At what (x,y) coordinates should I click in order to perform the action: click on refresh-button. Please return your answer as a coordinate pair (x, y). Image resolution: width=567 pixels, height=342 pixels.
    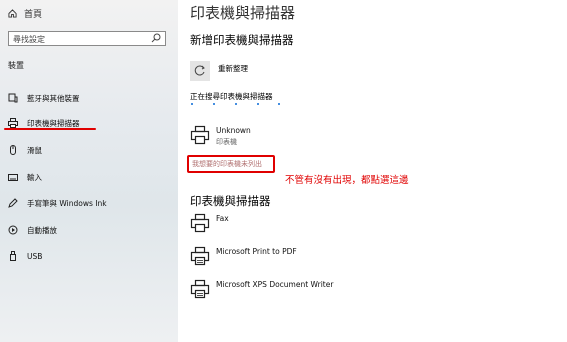
    Looking at the image, I should click on (200, 71).